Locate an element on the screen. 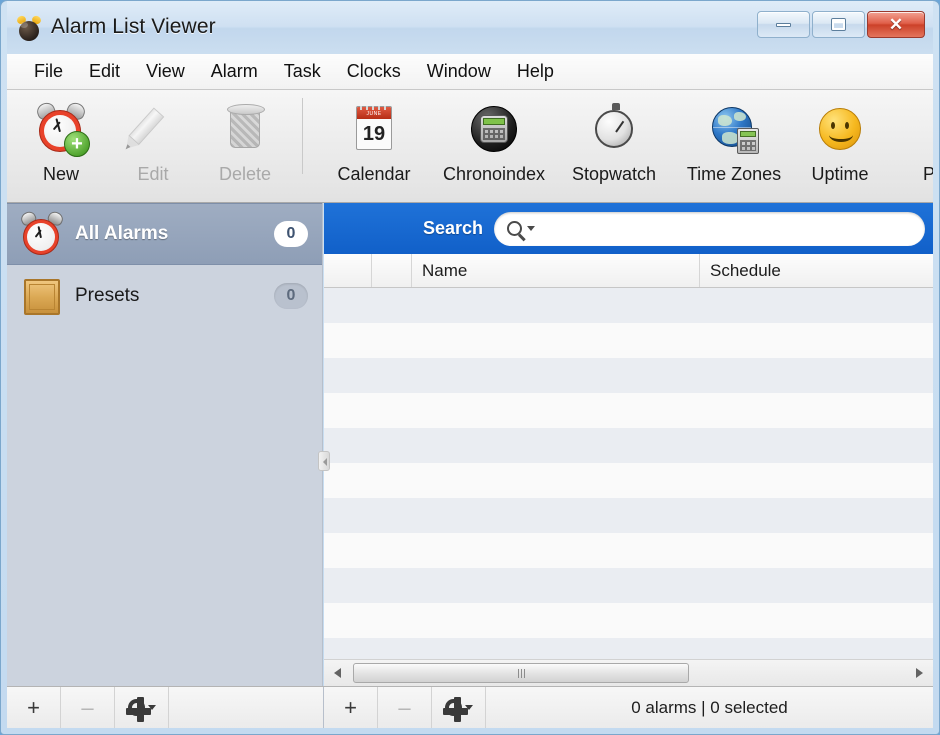 This screenshot has height=735, width=940. maximize-icon is located at coordinates (838, 24).